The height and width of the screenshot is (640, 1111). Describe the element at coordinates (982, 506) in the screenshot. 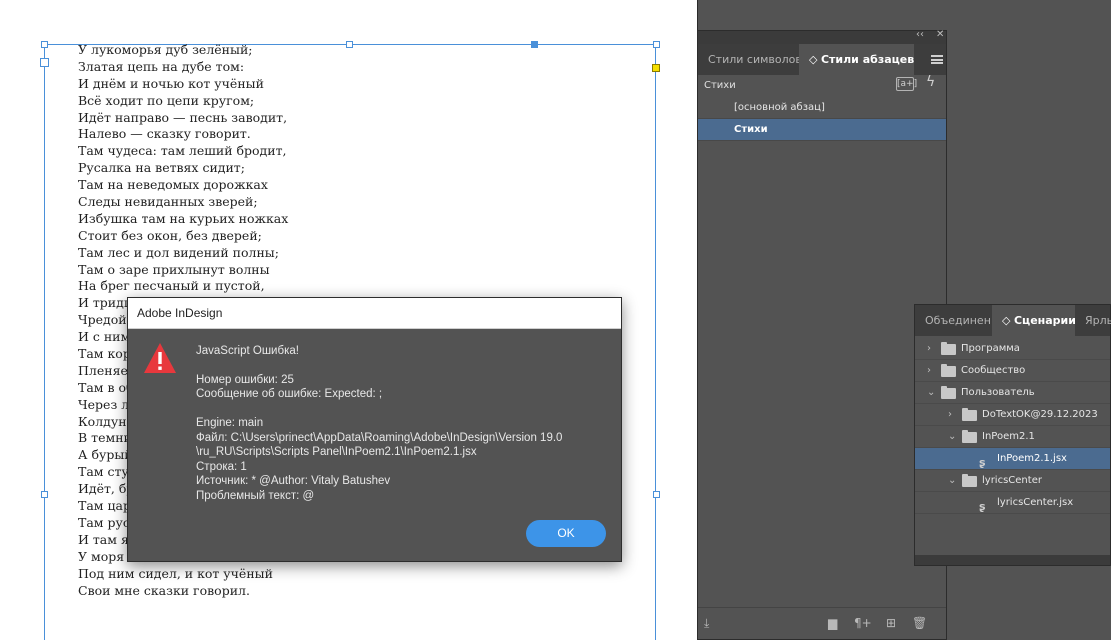

I see `script-icon: ʂ` at that location.